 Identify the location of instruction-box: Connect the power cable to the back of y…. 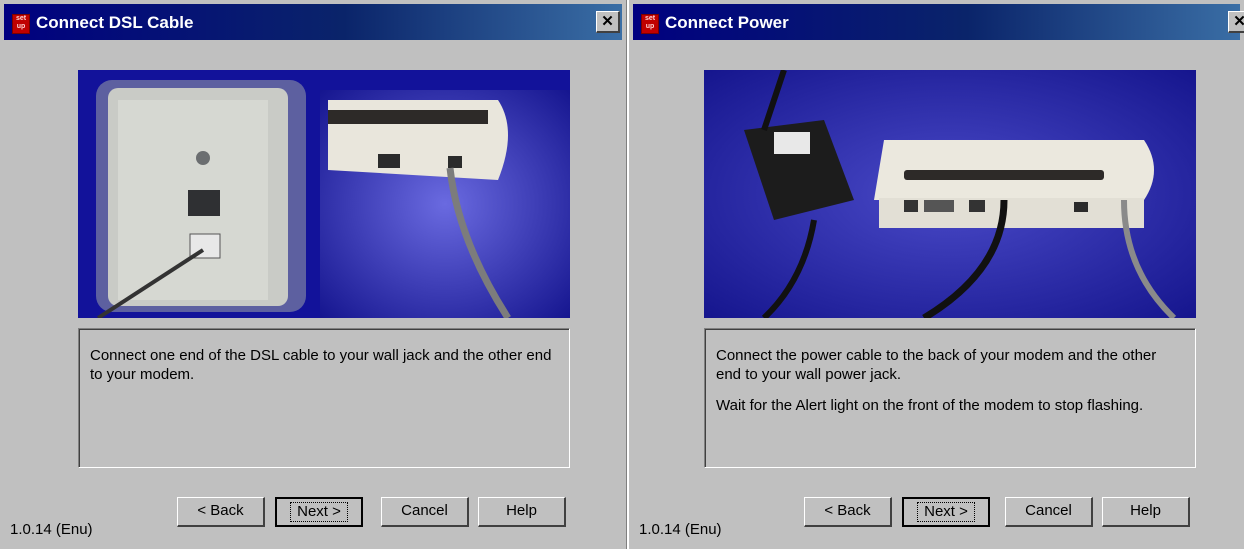
(950, 398).